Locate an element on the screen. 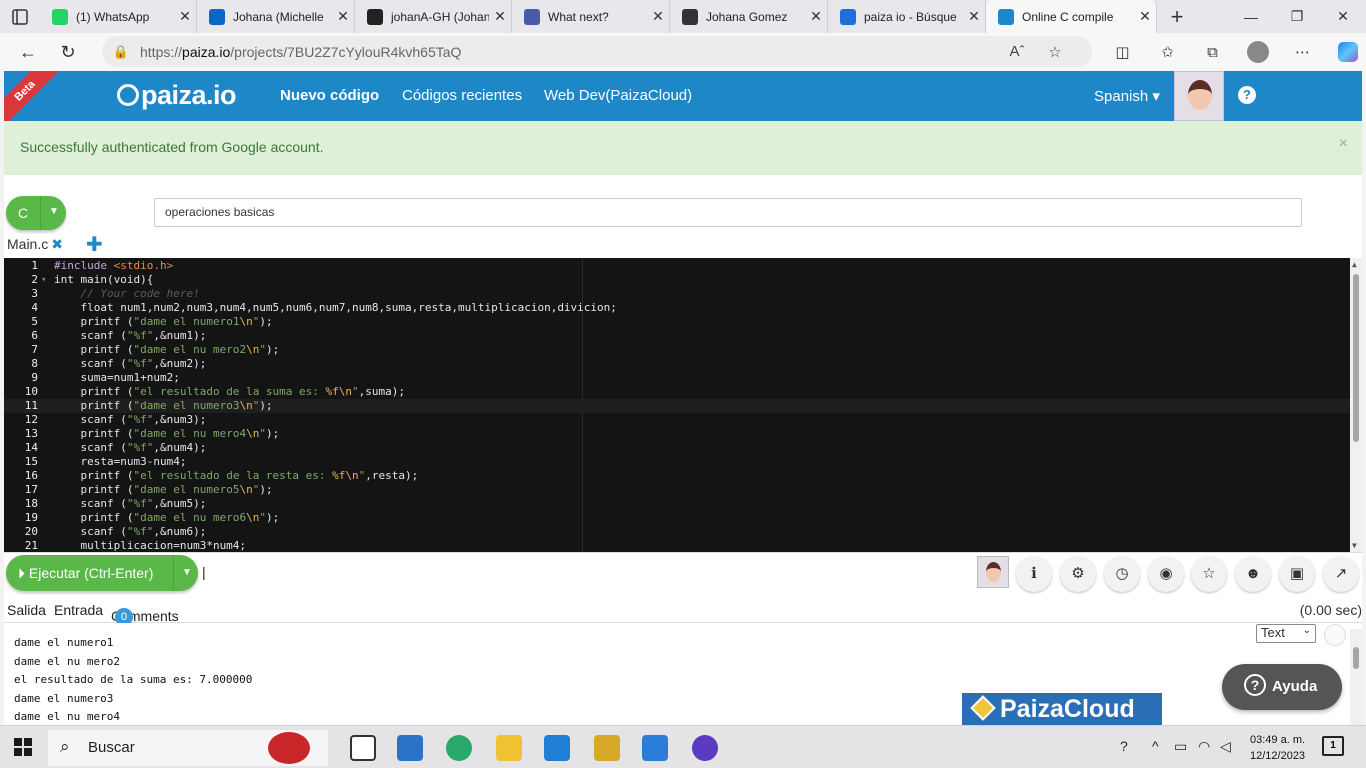 The image size is (1366, 768). github-icon: ◉ is located at coordinates (1166, 574).